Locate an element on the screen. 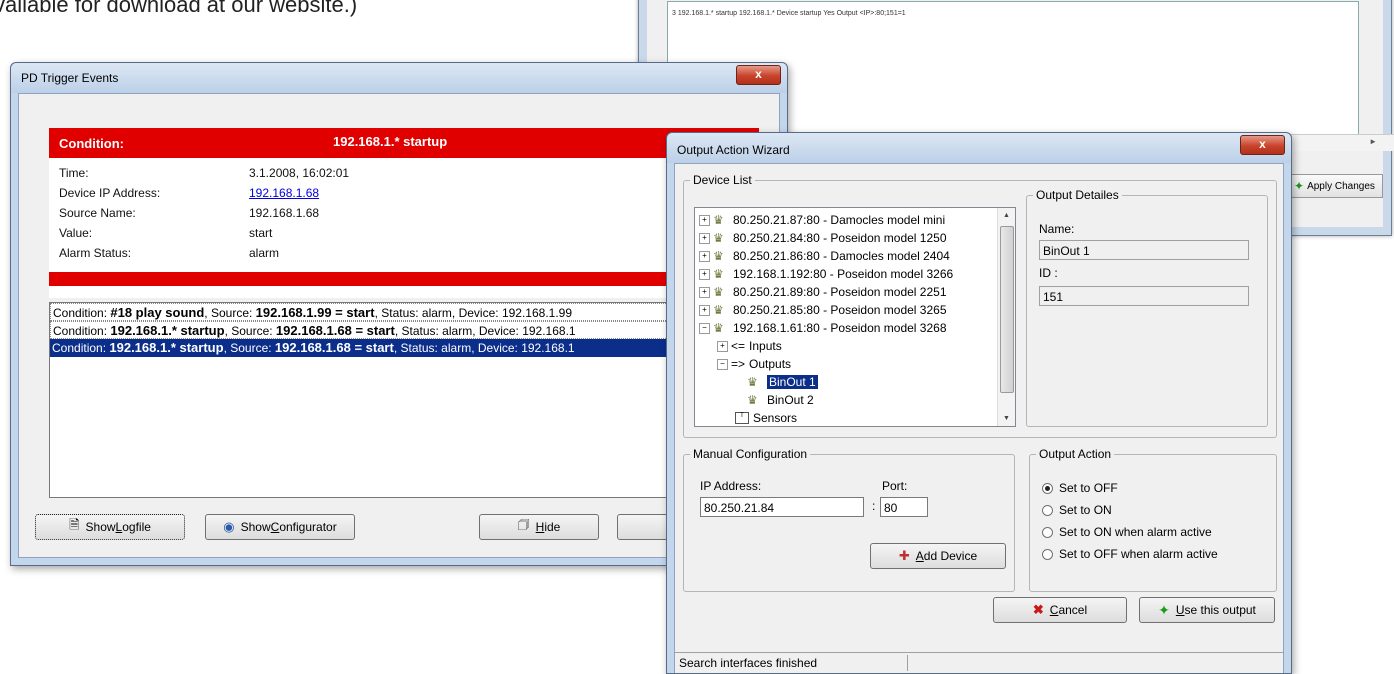 The image size is (1394, 674). tree-node-device: + ♛ 80.250.21.85:80 - Poseidon model 3265 is located at coordinates (823, 310).